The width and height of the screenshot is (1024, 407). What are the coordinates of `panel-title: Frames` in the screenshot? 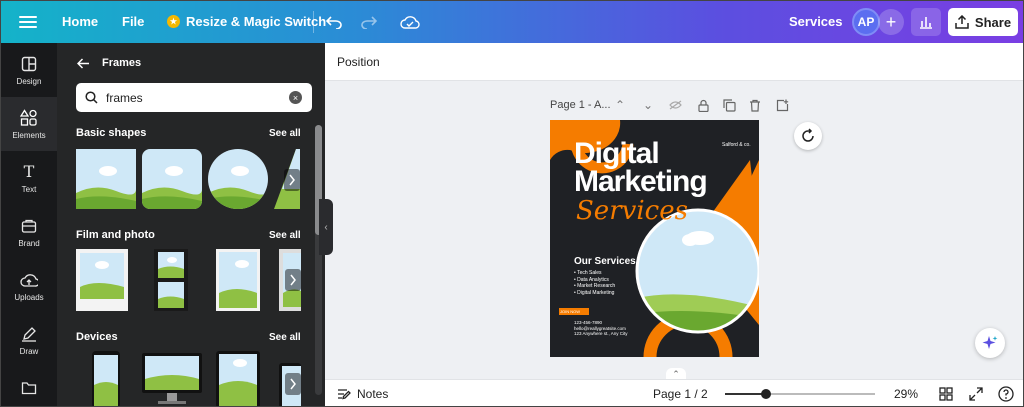 It's located at (122, 63).